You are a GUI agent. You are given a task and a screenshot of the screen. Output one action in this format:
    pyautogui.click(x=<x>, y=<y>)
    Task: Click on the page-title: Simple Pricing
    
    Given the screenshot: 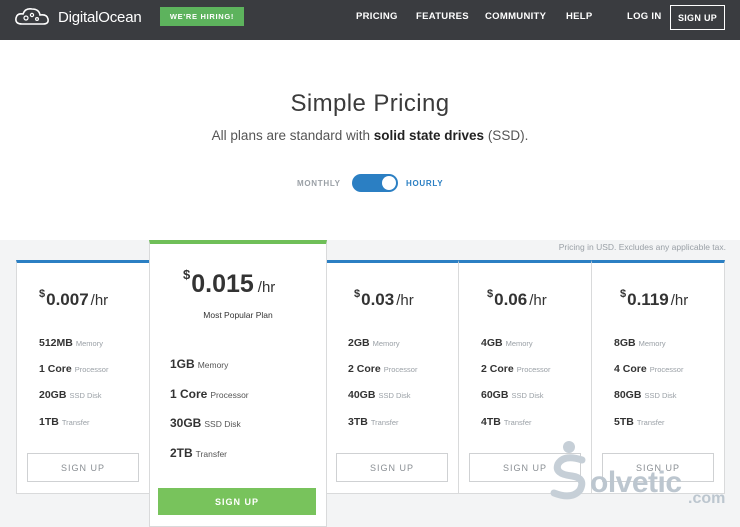 What is the action you would take?
    pyautogui.click(x=370, y=103)
    